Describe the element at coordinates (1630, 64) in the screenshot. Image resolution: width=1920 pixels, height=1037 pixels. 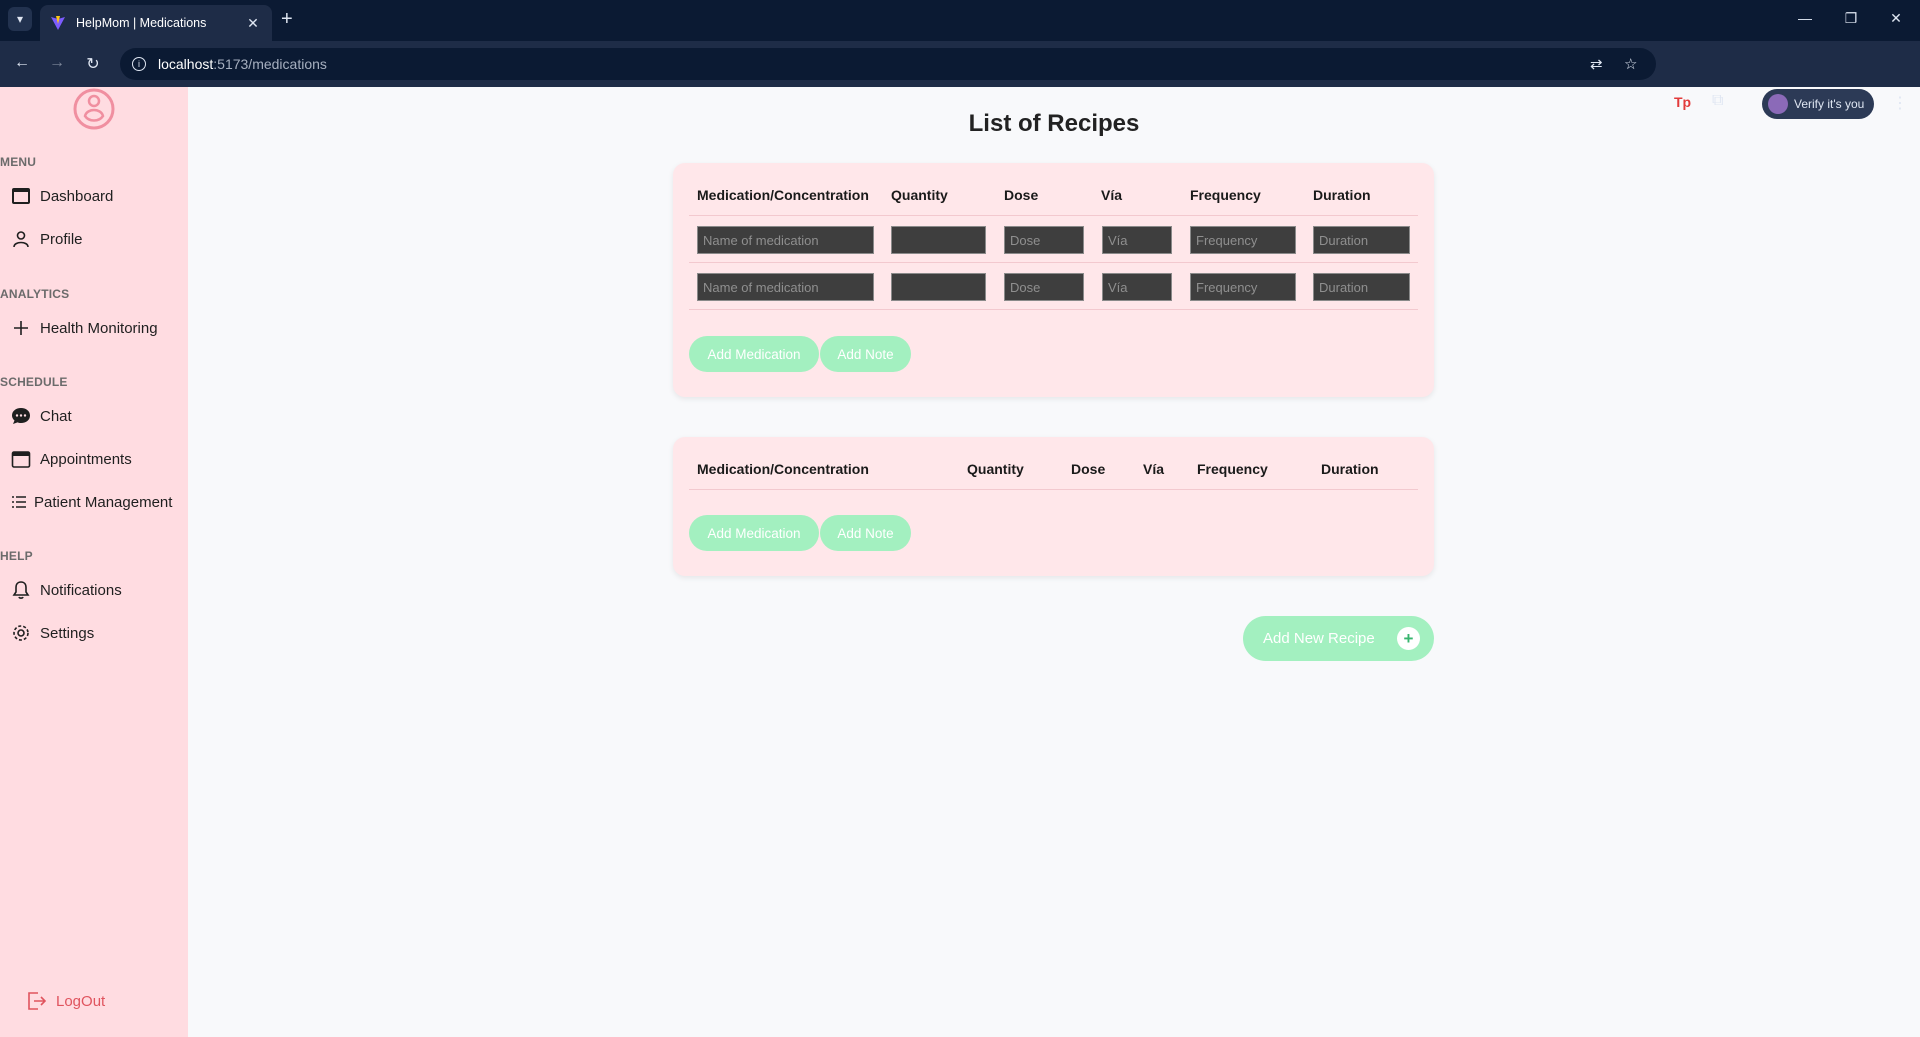
I see `bookmark-star-icon: ☆` at that location.